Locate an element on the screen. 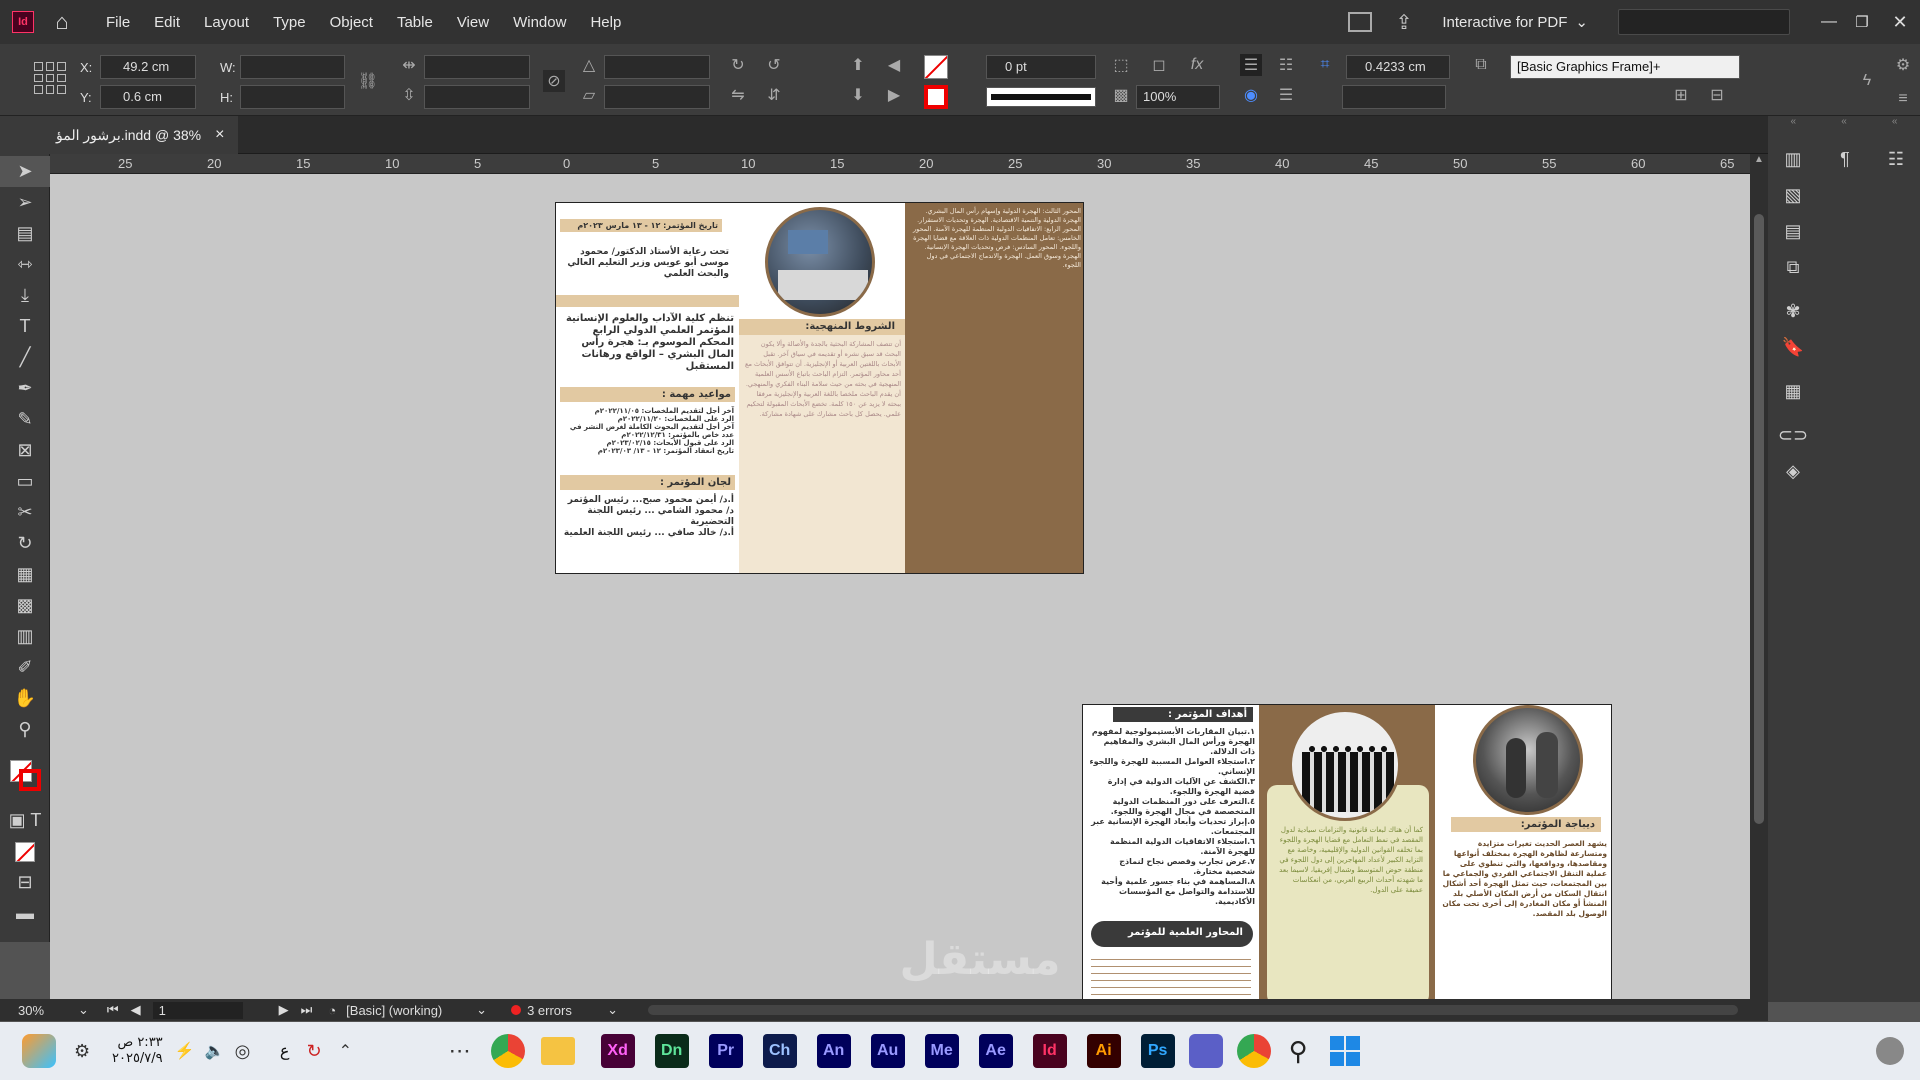 The width and height of the screenshot is (1920, 1080). restore-button: ❐ is located at coordinates (1862, 22).